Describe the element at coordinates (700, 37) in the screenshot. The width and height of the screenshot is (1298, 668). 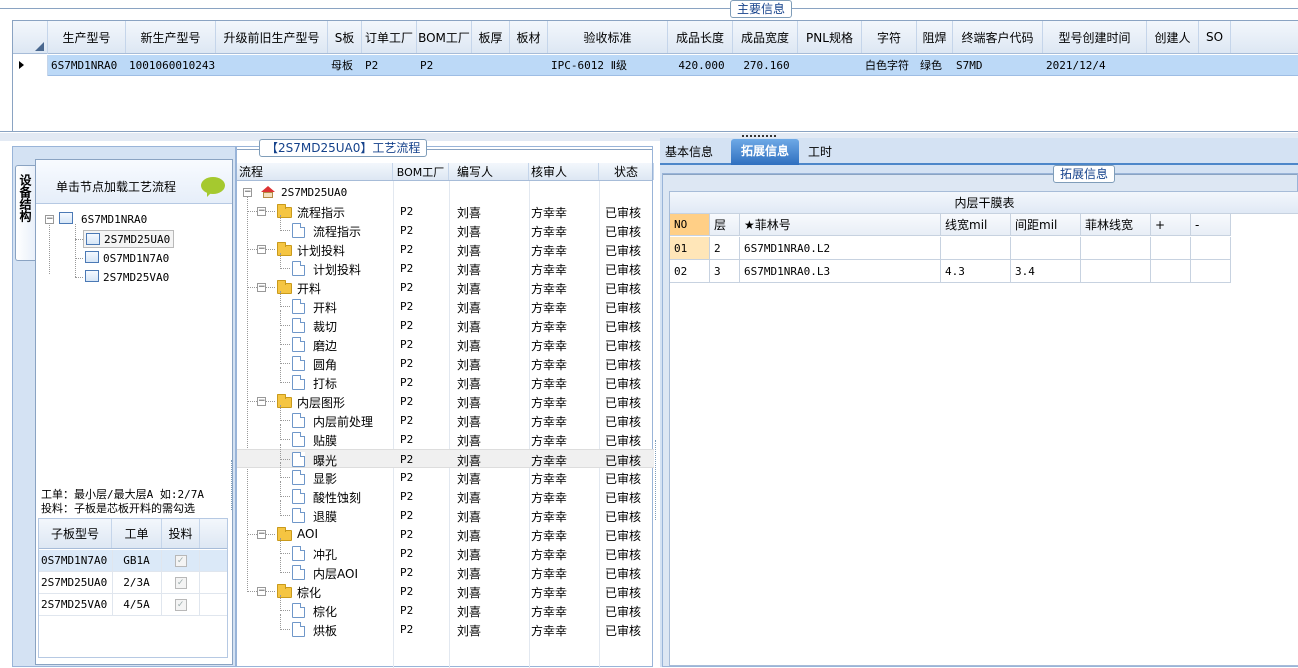
I see `col-length: 成品长度` at that location.